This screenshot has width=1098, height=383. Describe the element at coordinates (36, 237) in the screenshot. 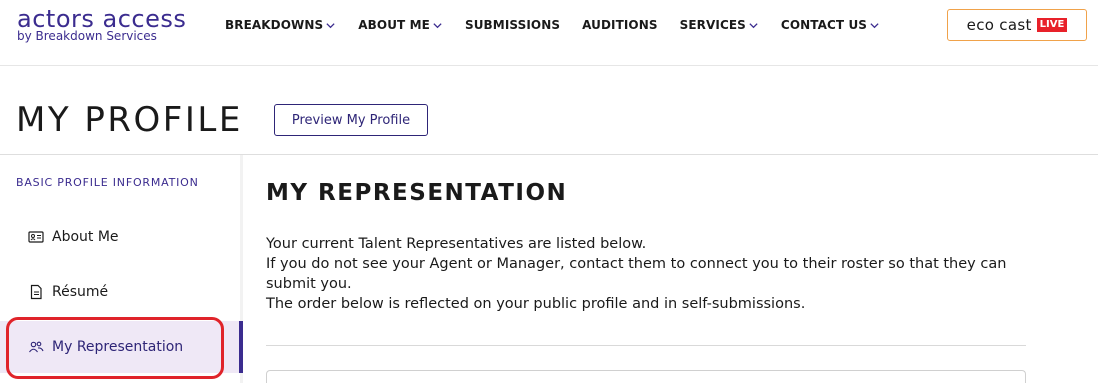

I see `id-card-icon` at that location.